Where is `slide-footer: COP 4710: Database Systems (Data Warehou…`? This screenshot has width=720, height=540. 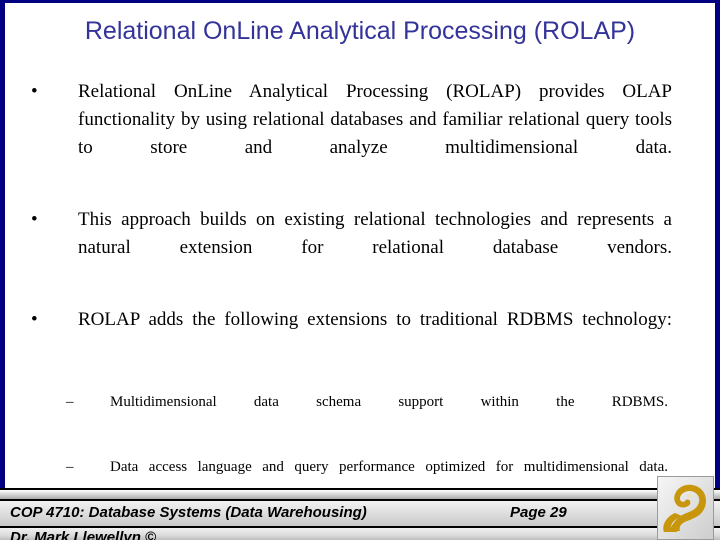 slide-footer: COP 4710: Database Systems (Data Warehou… is located at coordinates (360, 514).